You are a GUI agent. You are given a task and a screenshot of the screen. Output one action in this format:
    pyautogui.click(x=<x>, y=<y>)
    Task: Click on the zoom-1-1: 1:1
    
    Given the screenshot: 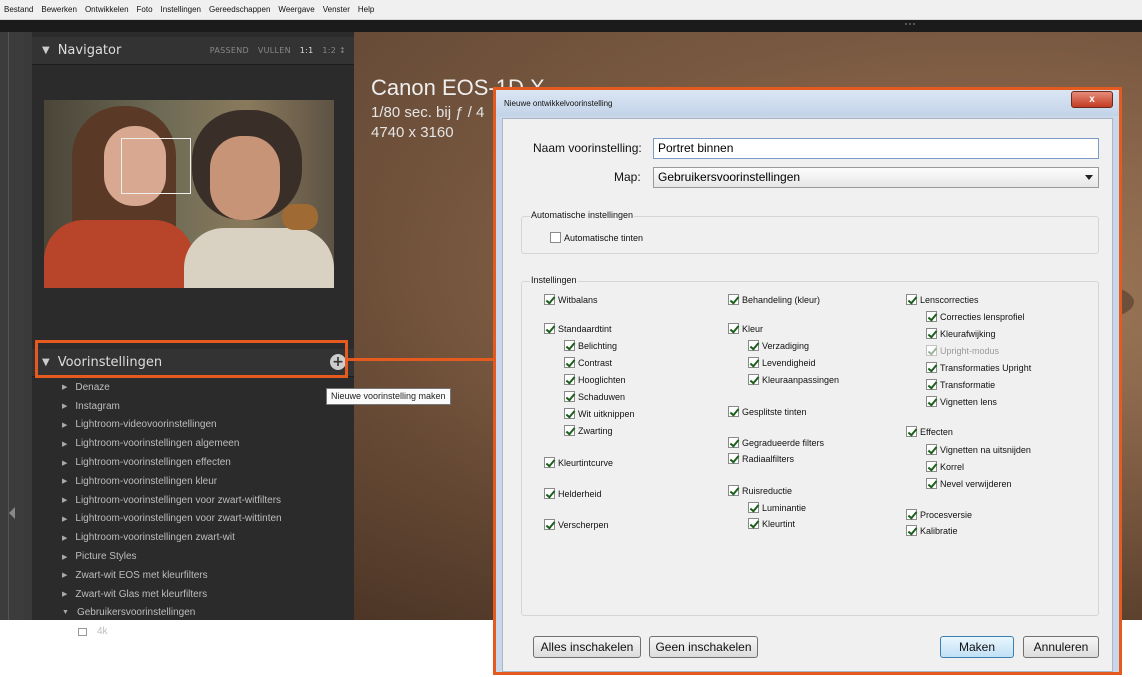 What is the action you would take?
    pyautogui.click(x=307, y=50)
    